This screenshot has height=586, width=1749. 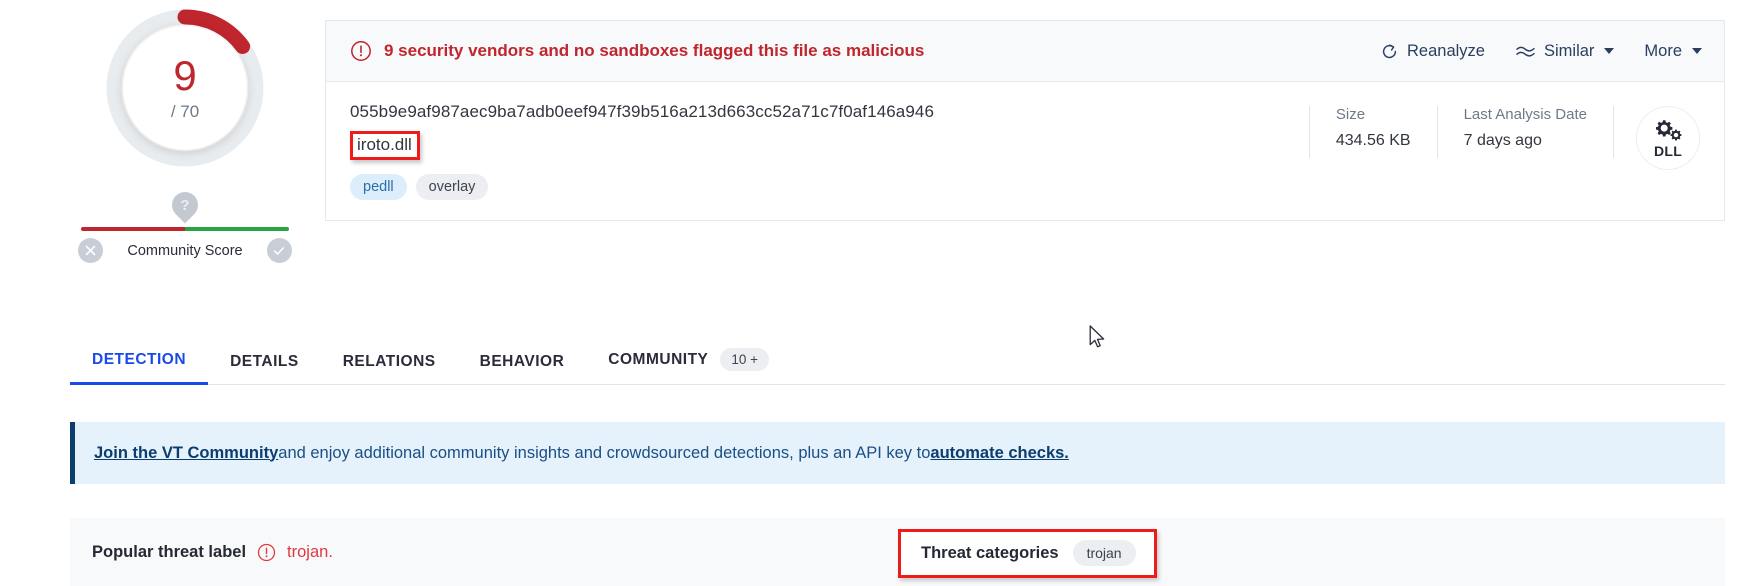 I want to click on file-tags: pedll overlay, so click(x=829, y=187).